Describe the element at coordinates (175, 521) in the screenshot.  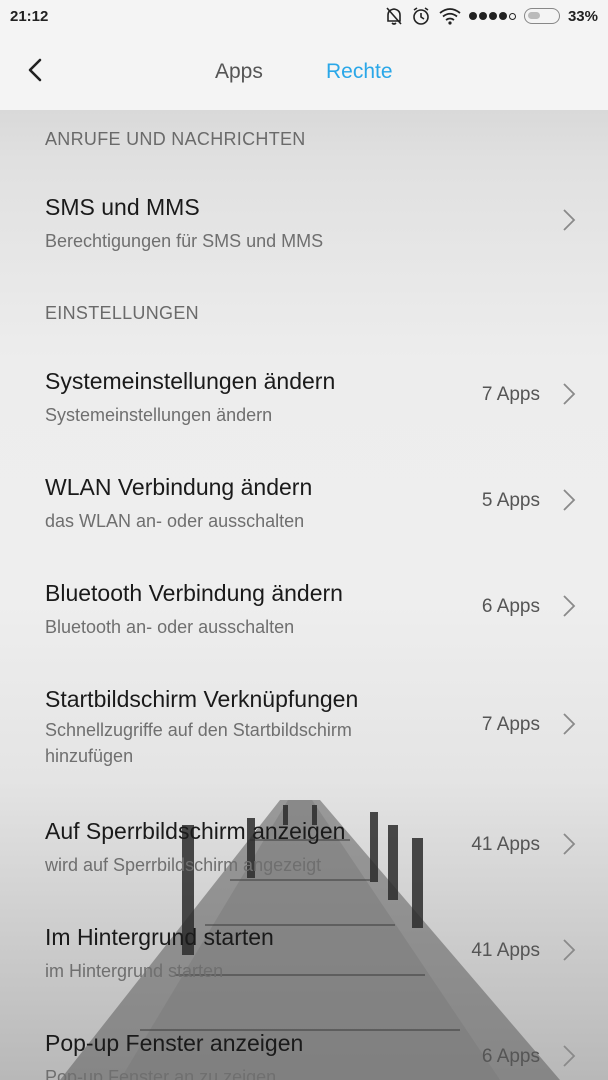
I see `item-subtitle: das WLAN an- oder ausschalten` at that location.